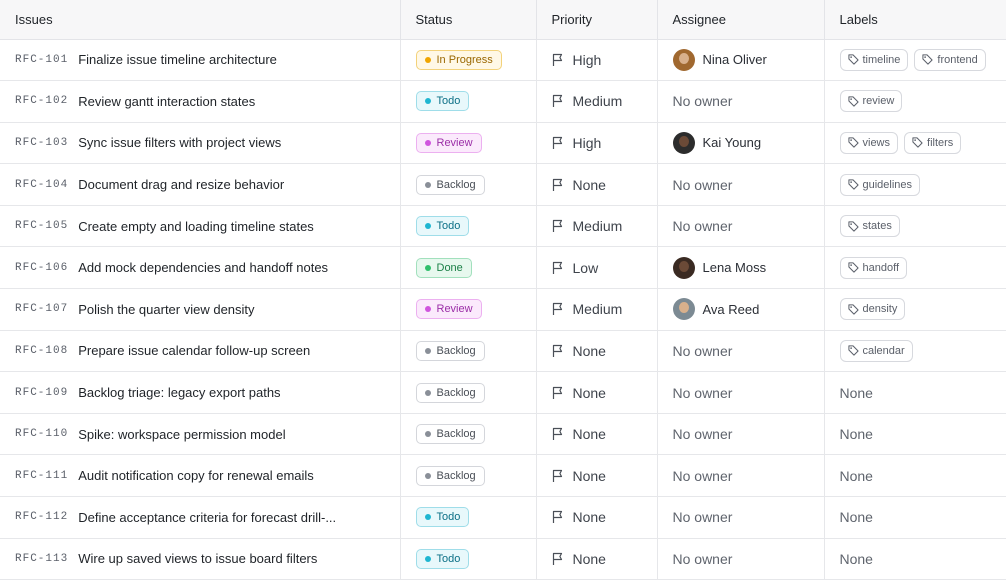 The image size is (1006, 580). I want to click on status-cell: In Progress, so click(468, 60).